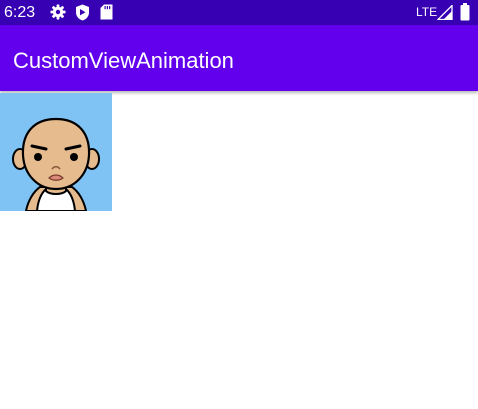 The image size is (478, 409). I want to click on cartoon-man-avatar-icon, so click(56, 164).